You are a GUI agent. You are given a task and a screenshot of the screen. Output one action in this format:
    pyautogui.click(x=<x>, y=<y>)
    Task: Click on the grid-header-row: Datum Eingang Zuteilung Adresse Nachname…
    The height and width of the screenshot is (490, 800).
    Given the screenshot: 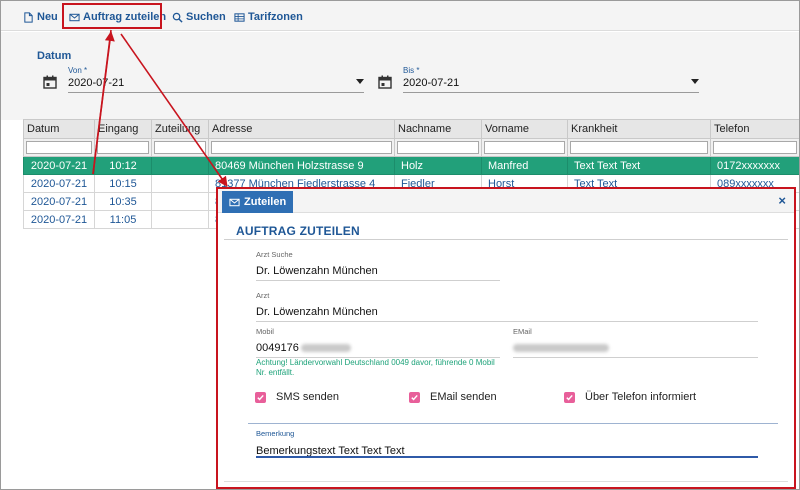 What is the action you would take?
    pyautogui.click(x=411, y=129)
    